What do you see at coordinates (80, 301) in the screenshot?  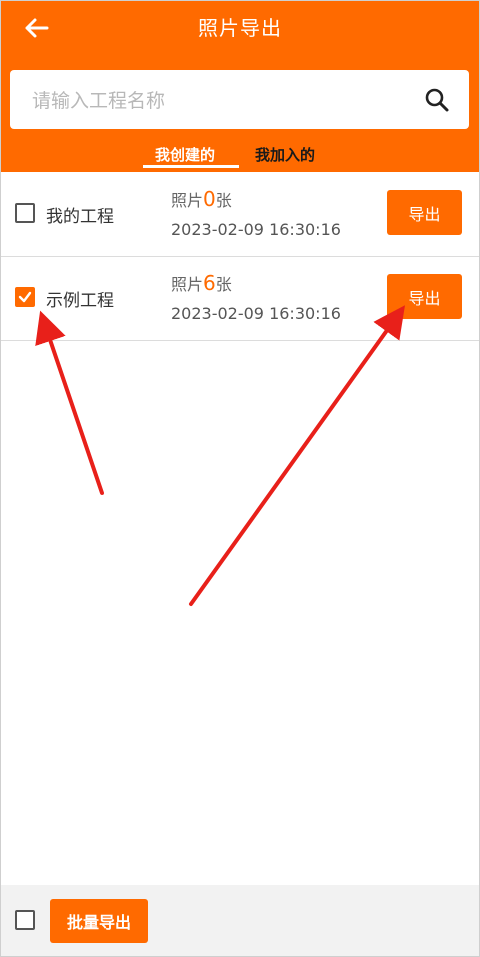 I see `project-name: 示例工程` at bounding box center [80, 301].